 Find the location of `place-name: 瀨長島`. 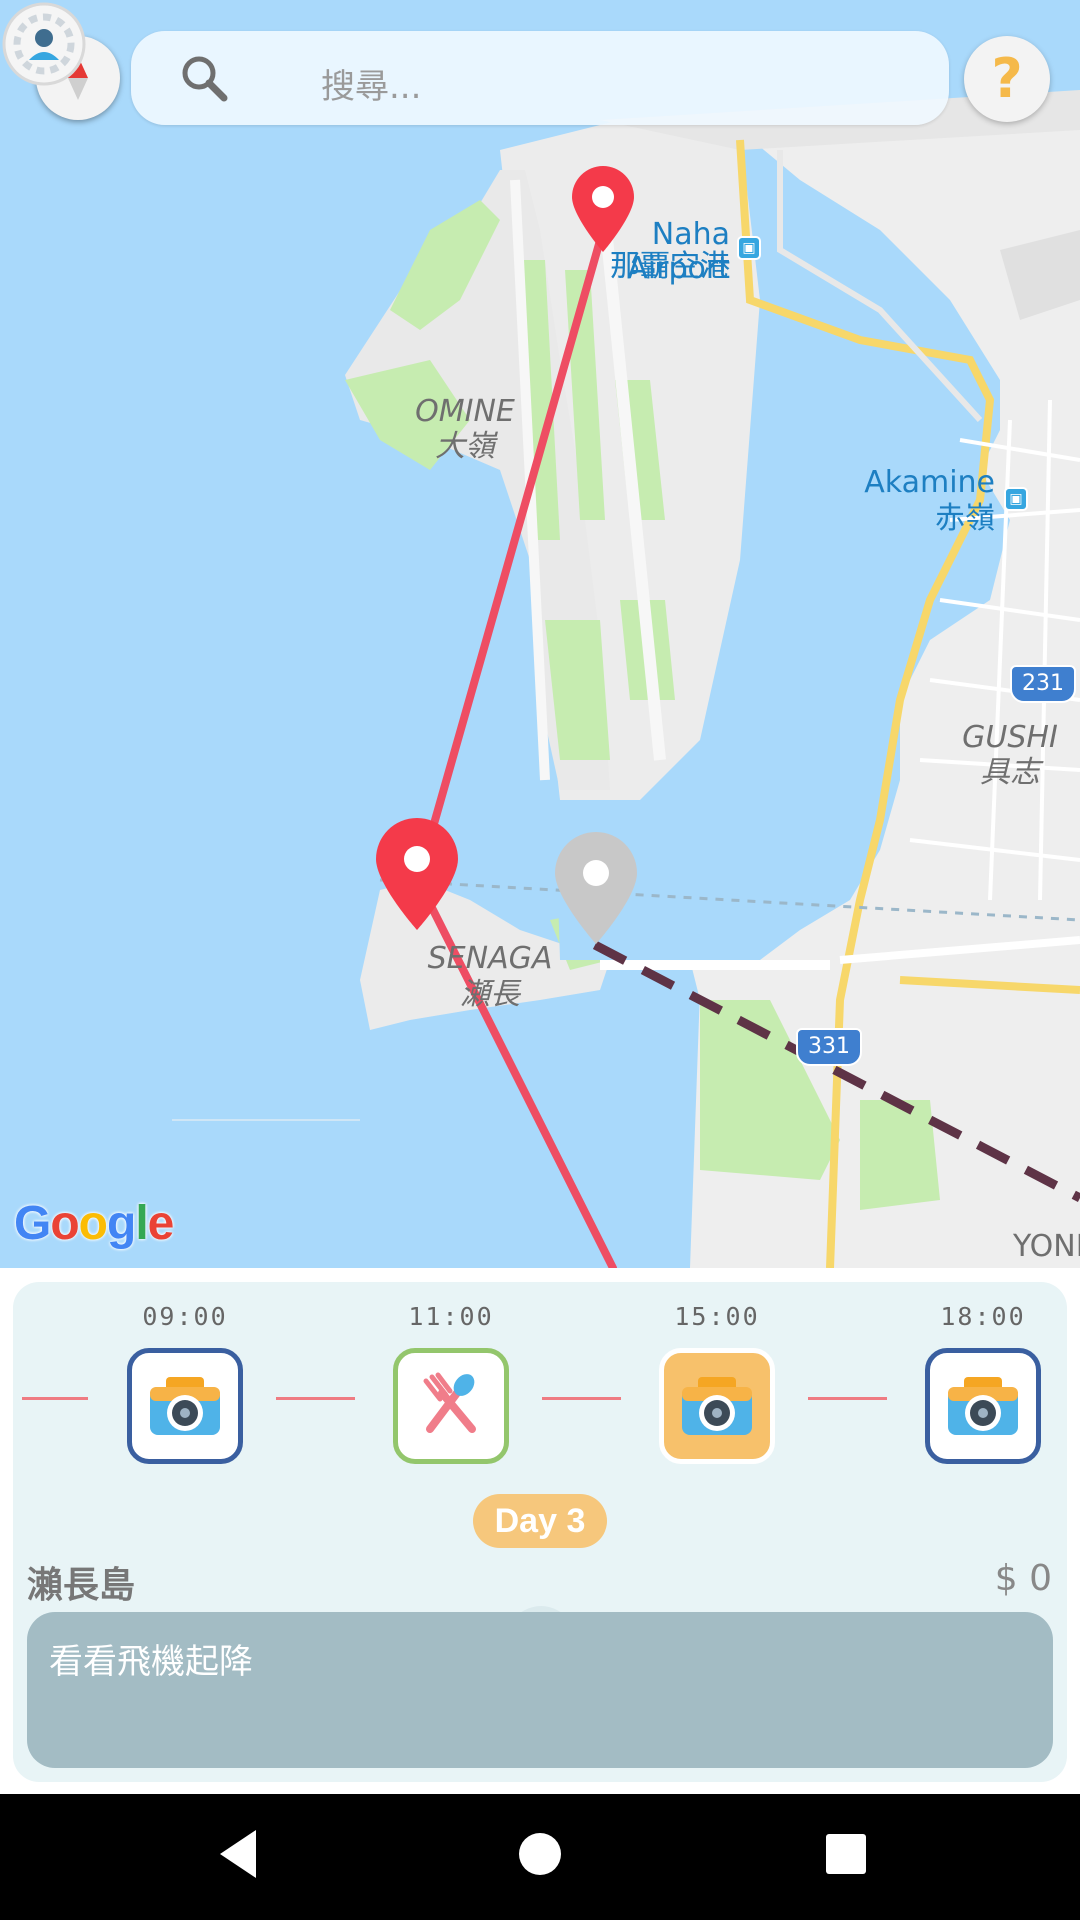

place-name: 瀨長島 is located at coordinates (81, 1585).